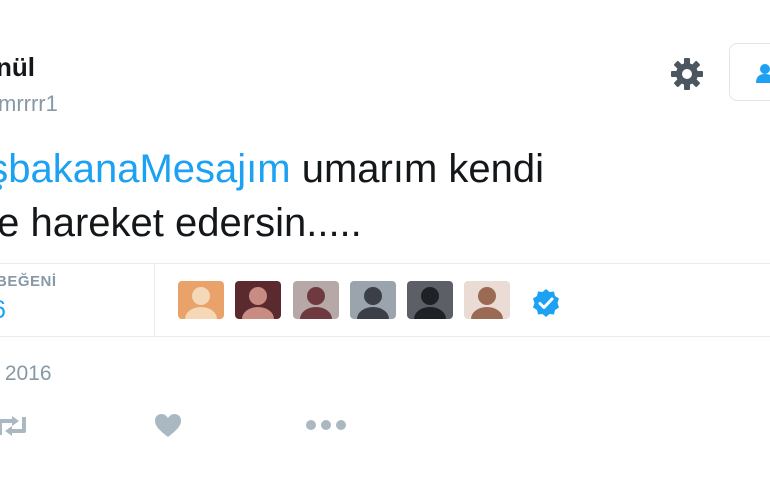  Describe the element at coordinates (326, 427) in the screenshot. I see `more-options-icon` at that location.